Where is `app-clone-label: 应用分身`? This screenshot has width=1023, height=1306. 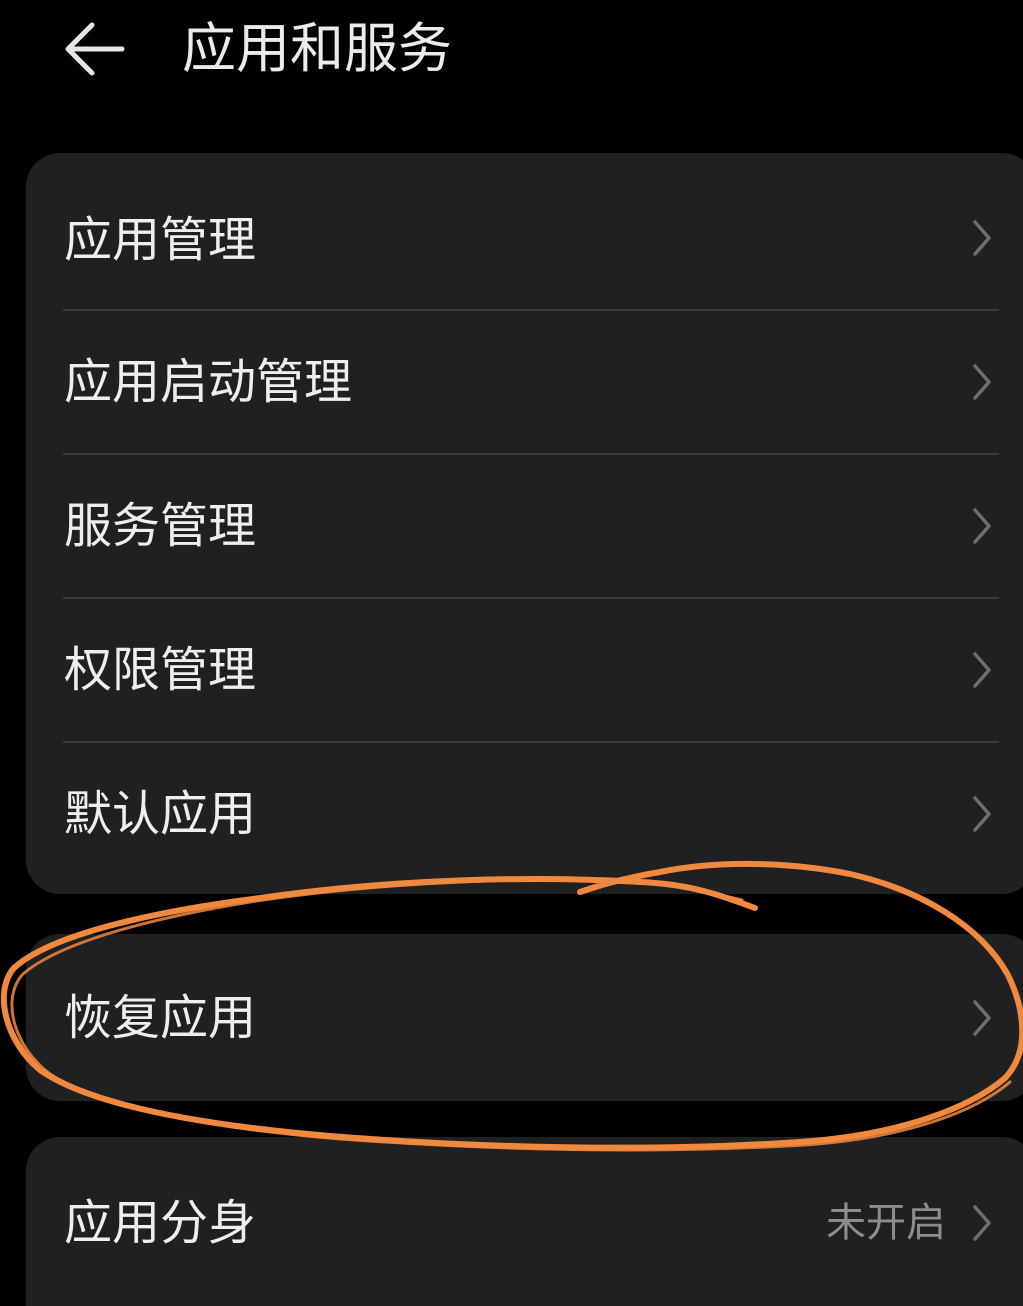
app-clone-label: 应用分身 is located at coordinates (160, 1223).